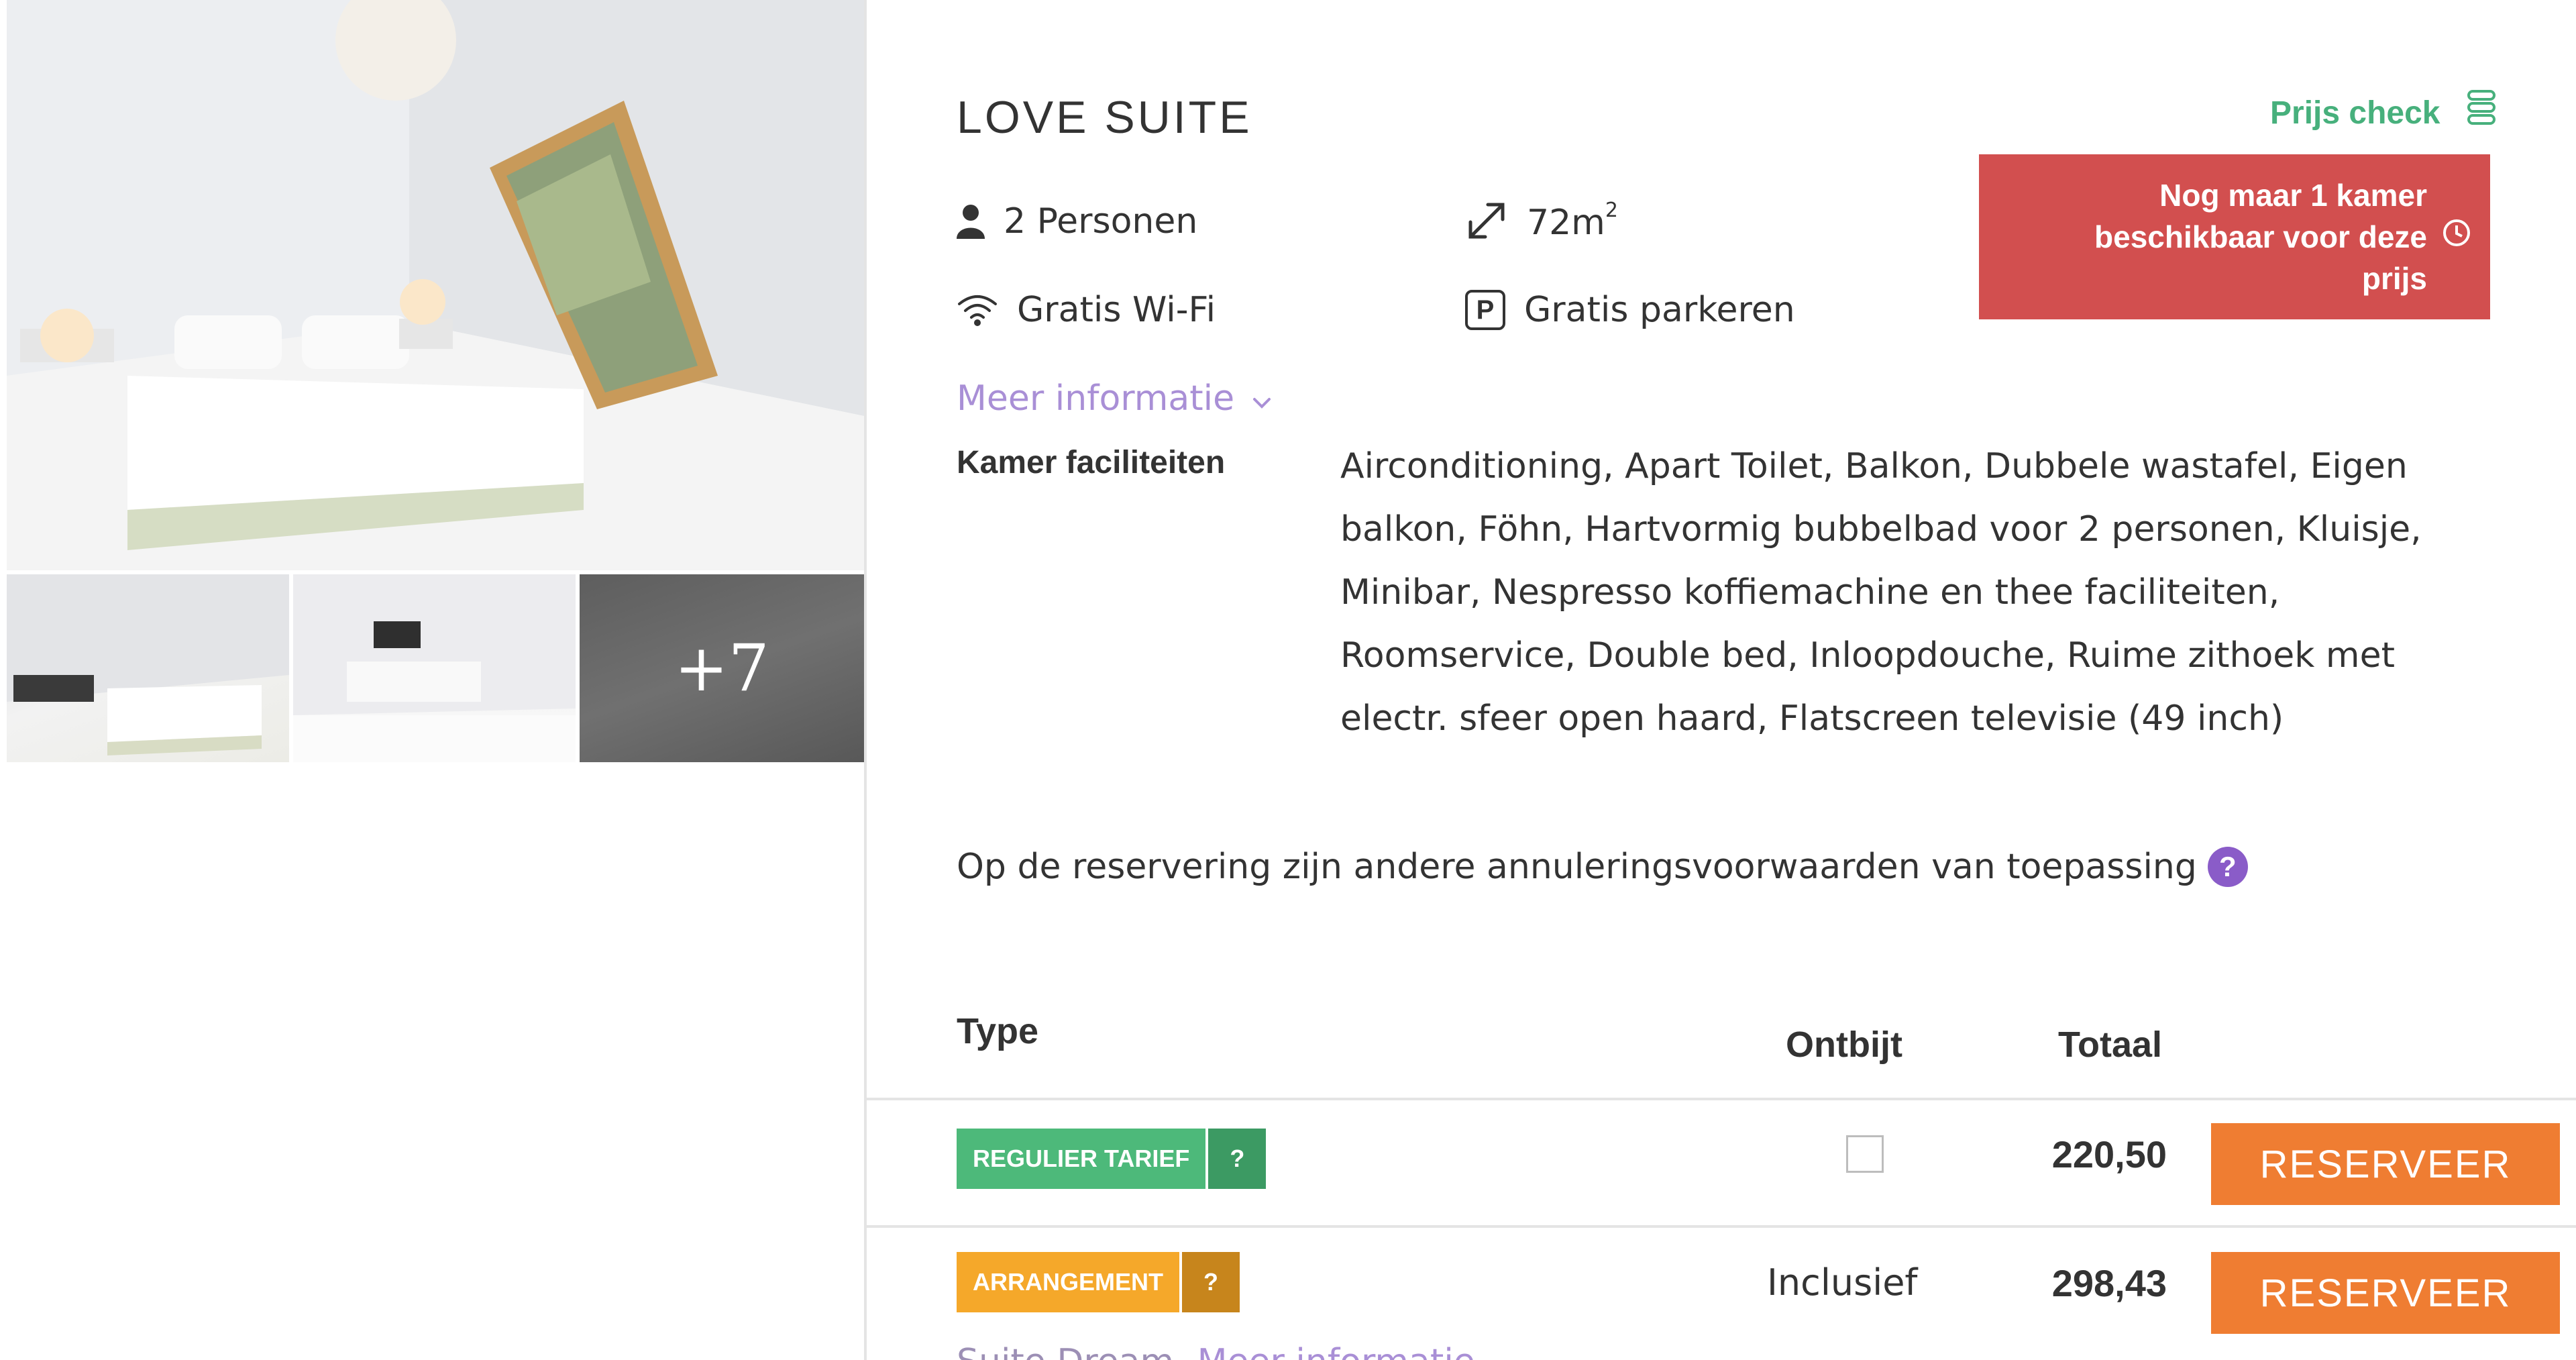  I want to click on more-info-link: Meer informatie, so click(1114, 398).